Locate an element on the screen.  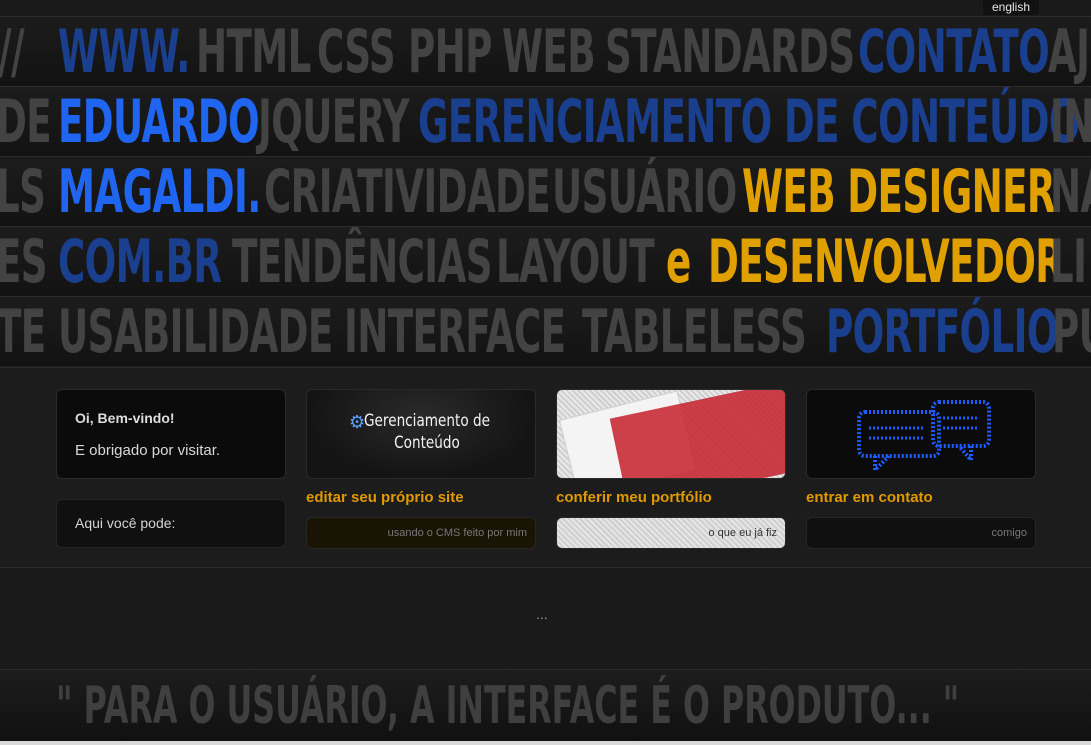
hero-word: PU is located at coordinates (1071, 331).